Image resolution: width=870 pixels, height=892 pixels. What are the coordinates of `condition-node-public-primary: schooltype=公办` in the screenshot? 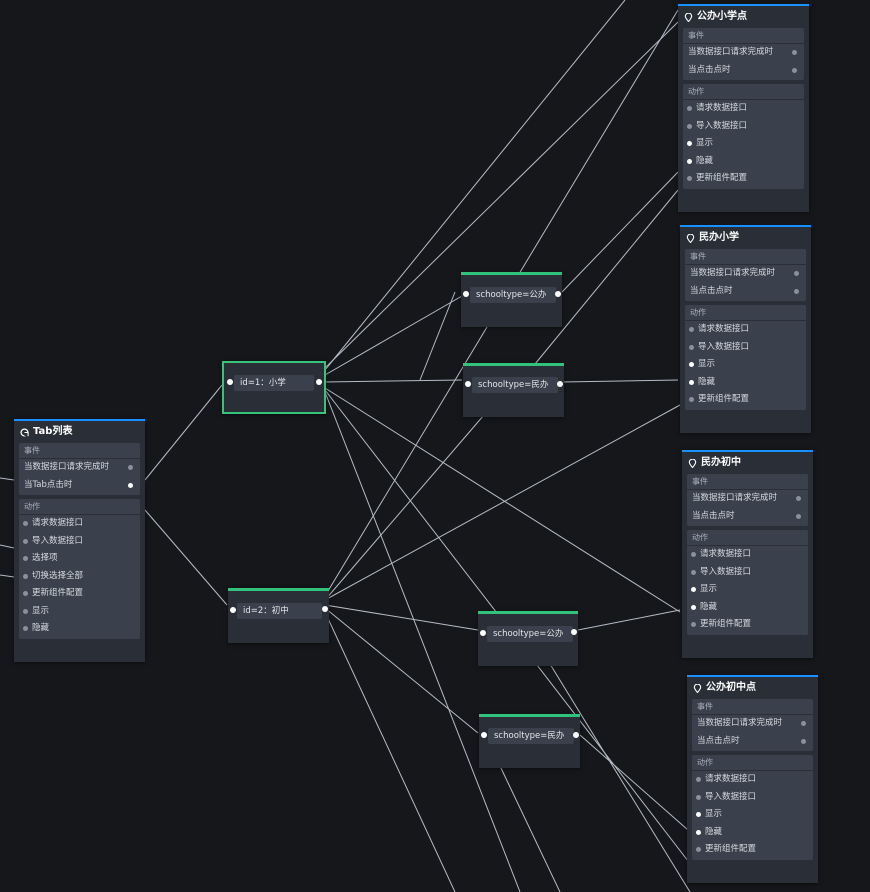 It's located at (511, 299).